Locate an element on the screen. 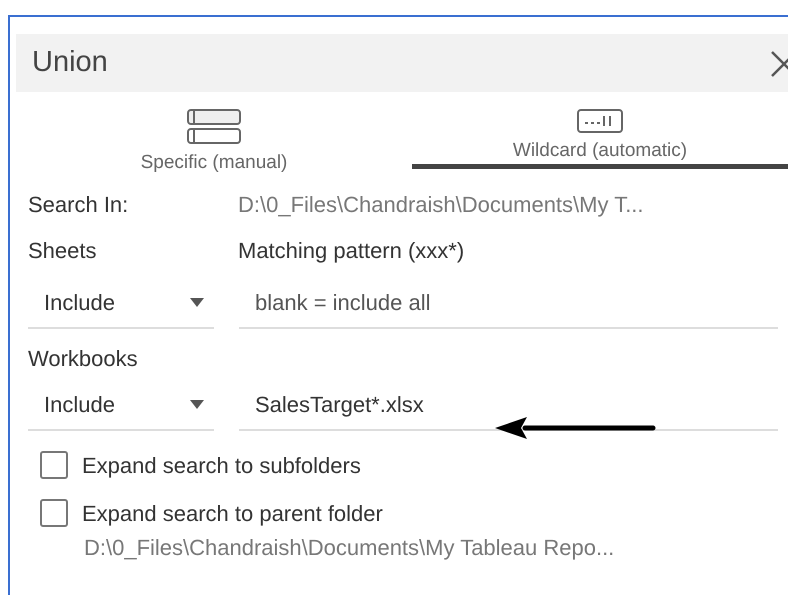  wildcard-icon is located at coordinates (600, 121).